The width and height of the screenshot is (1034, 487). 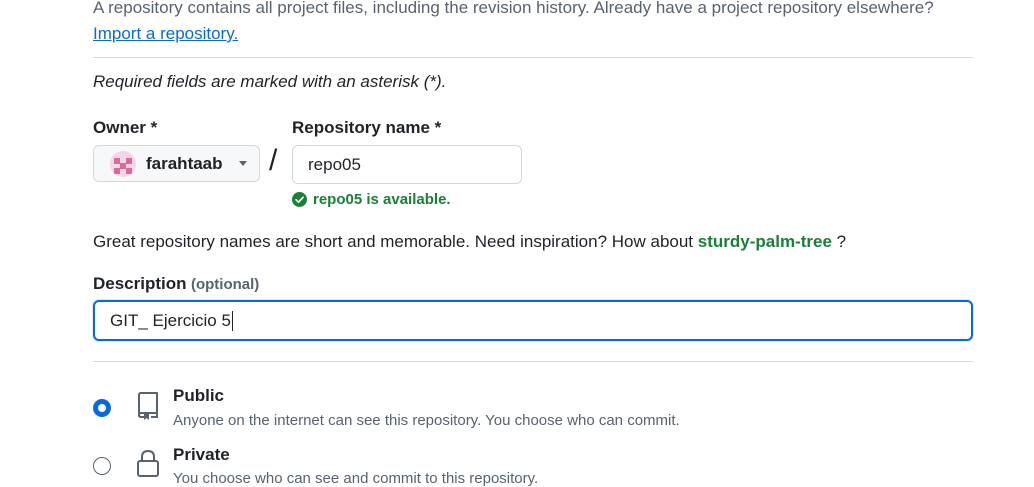 I want to click on repository-name-input: repo05, so click(x=407, y=164).